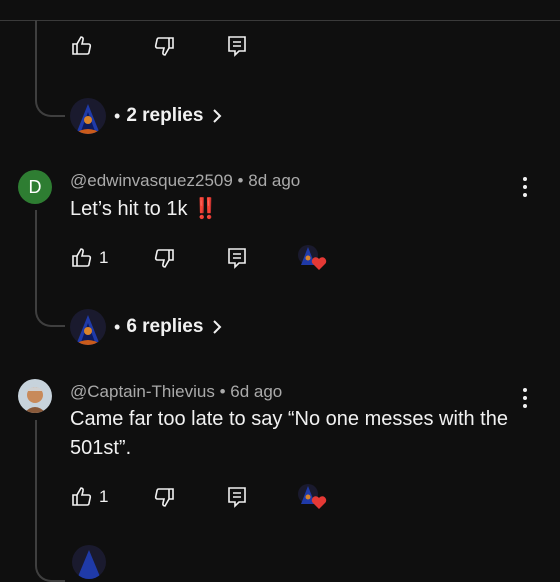 Image resolution: width=560 pixels, height=582 pixels. I want to click on replies-label: 2 replies, so click(165, 115).